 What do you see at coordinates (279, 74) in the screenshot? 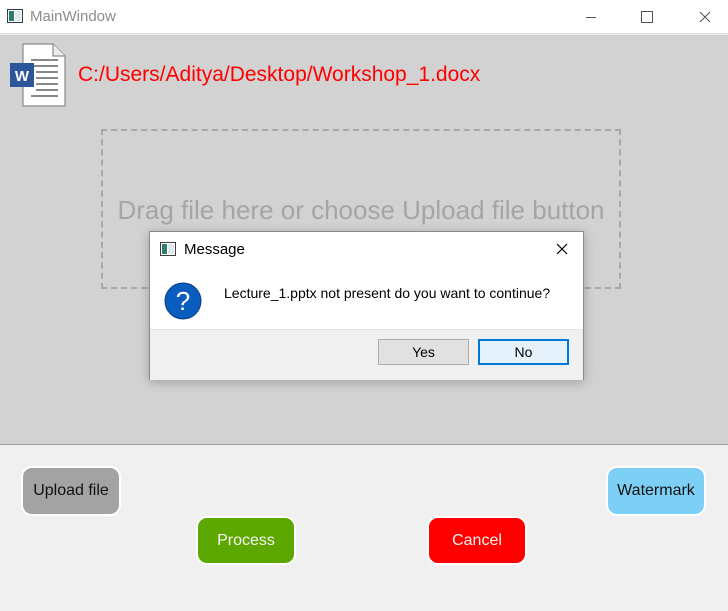
I see `file-path-label: C:/Users/Aditya/Desktop/Workshop_1.docx` at bounding box center [279, 74].